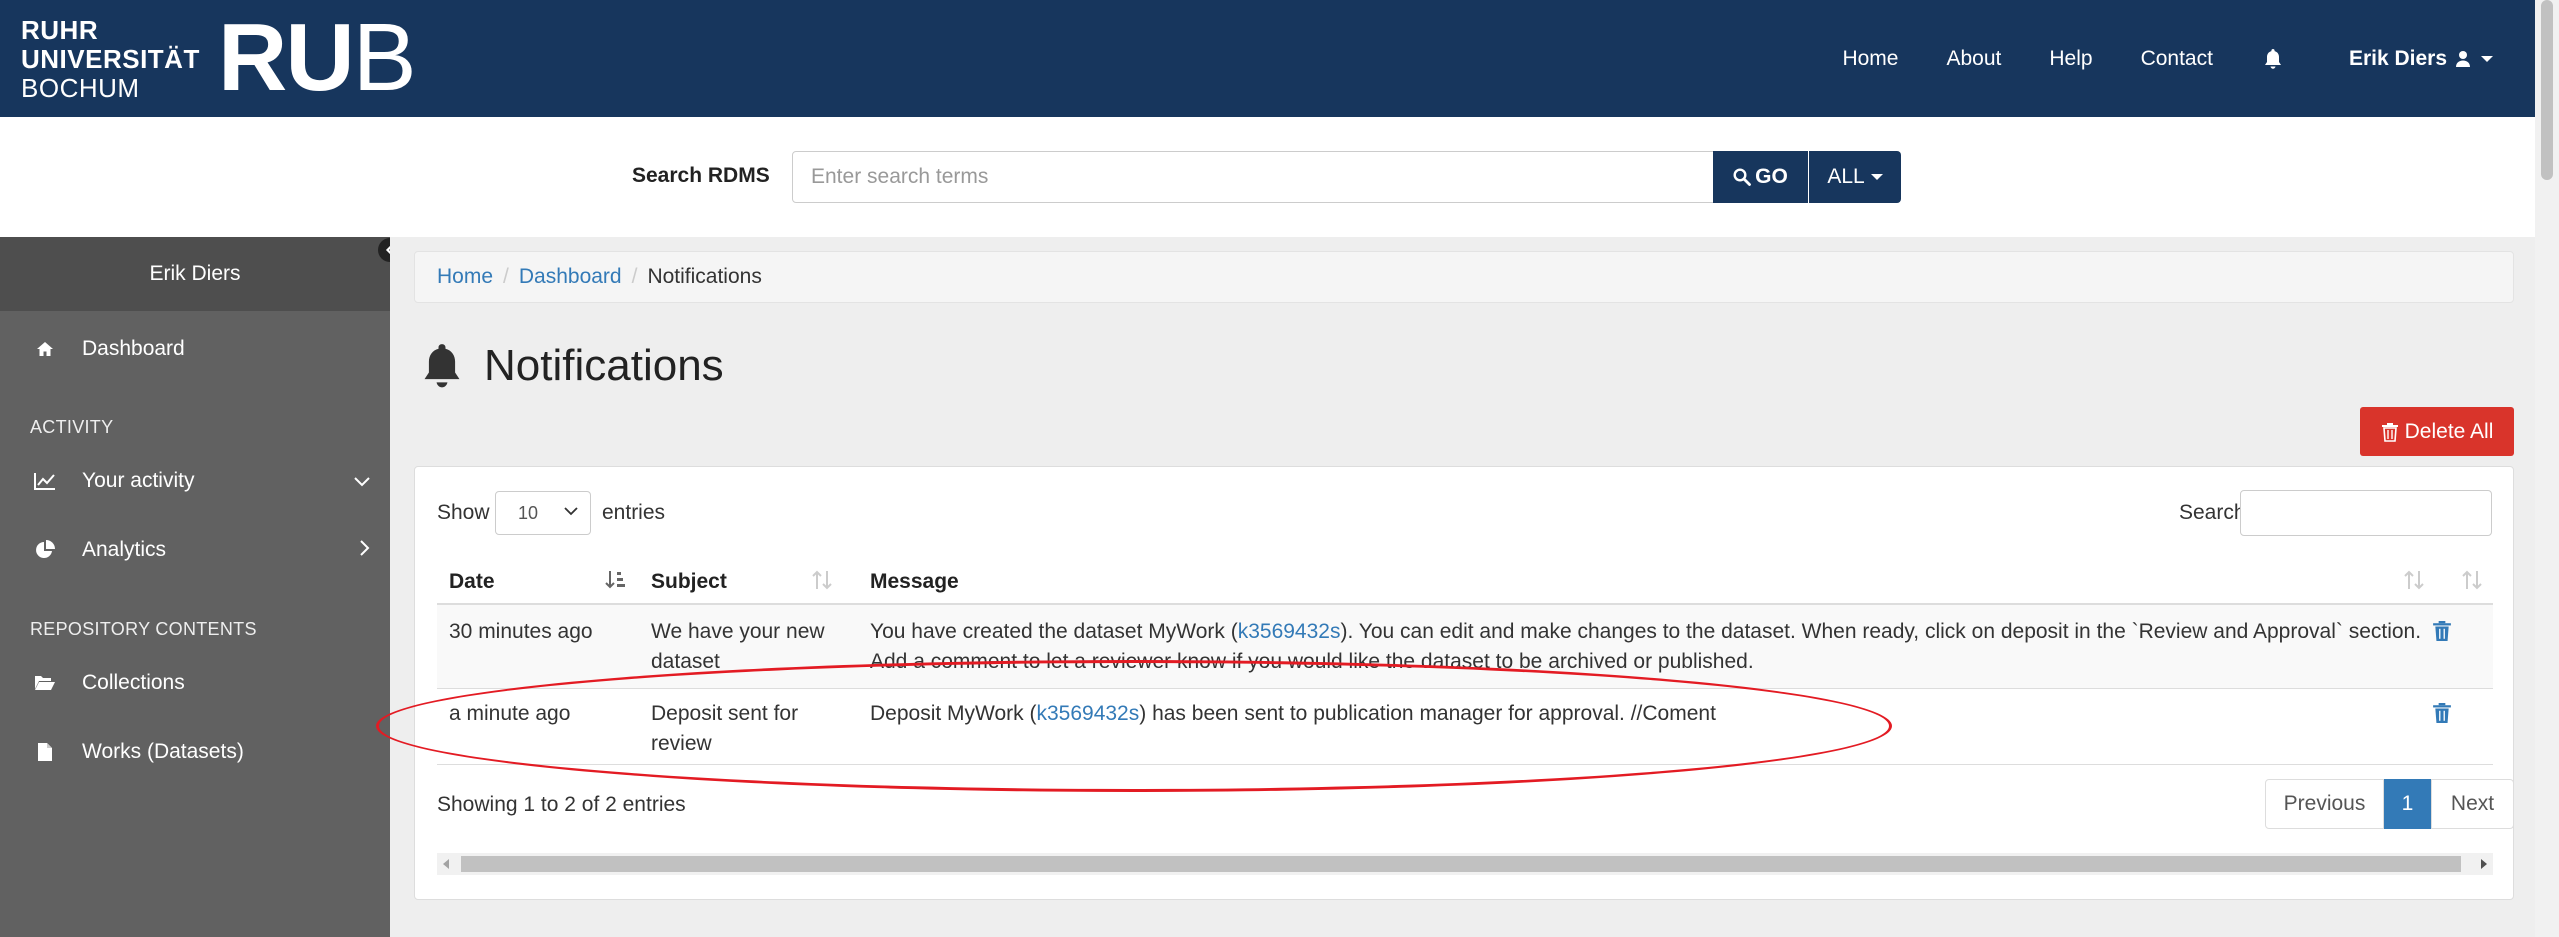  Describe the element at coordinates (463, 512) in the screenshot. I see `show-label: Show` at that location.